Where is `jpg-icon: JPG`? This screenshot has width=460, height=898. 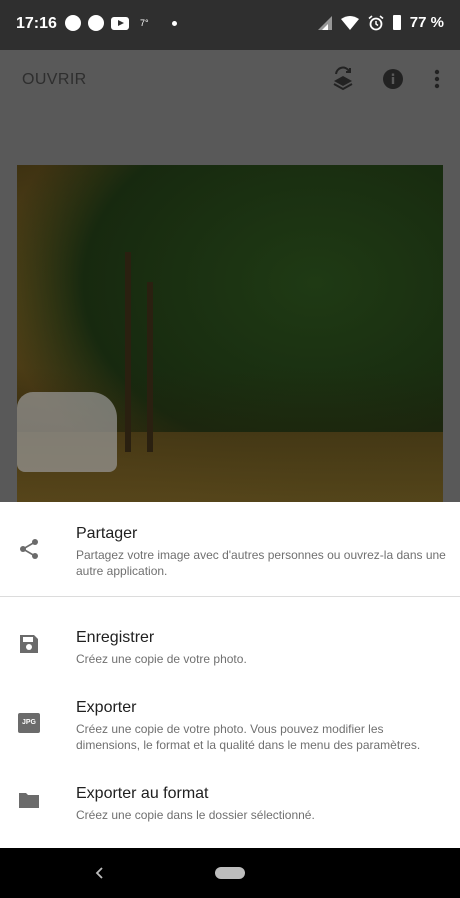
jpg-icon: JPG is located at coordinates (29, 723).